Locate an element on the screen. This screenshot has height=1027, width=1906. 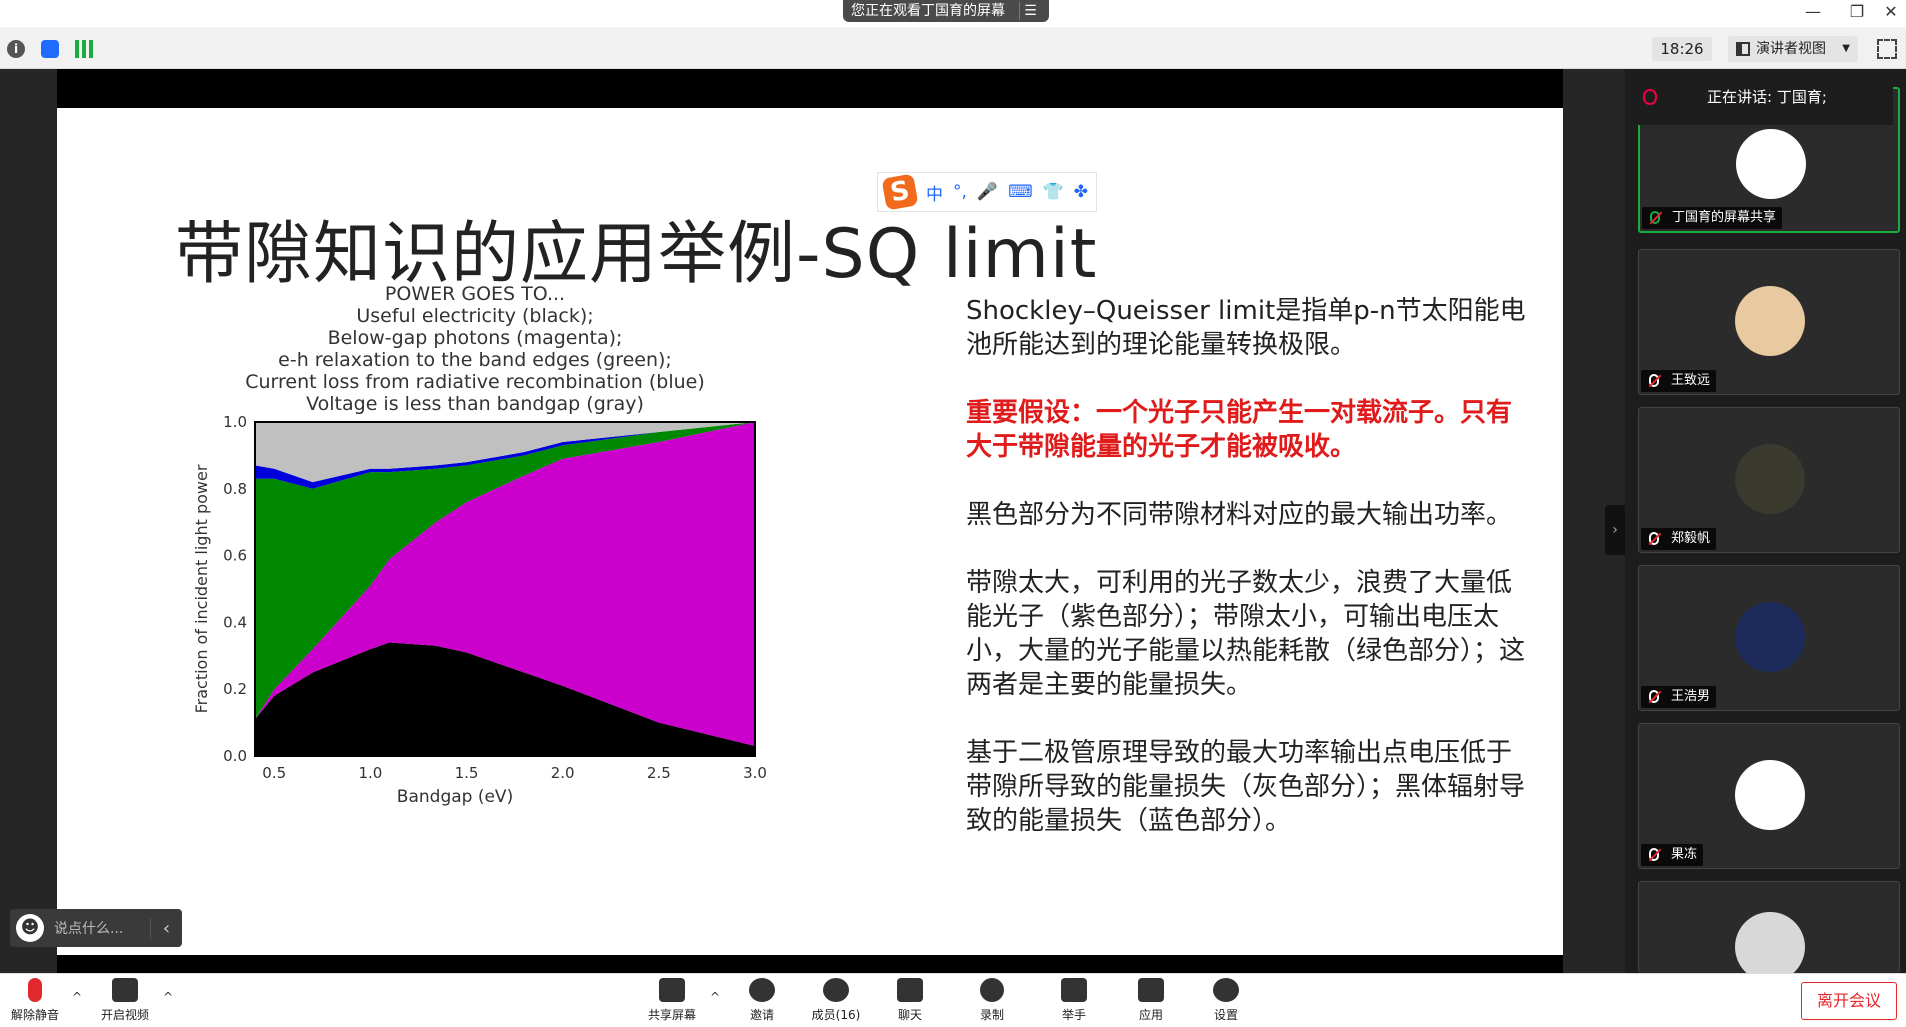
record-button: 录制 is located at coordinates (992, 1000).